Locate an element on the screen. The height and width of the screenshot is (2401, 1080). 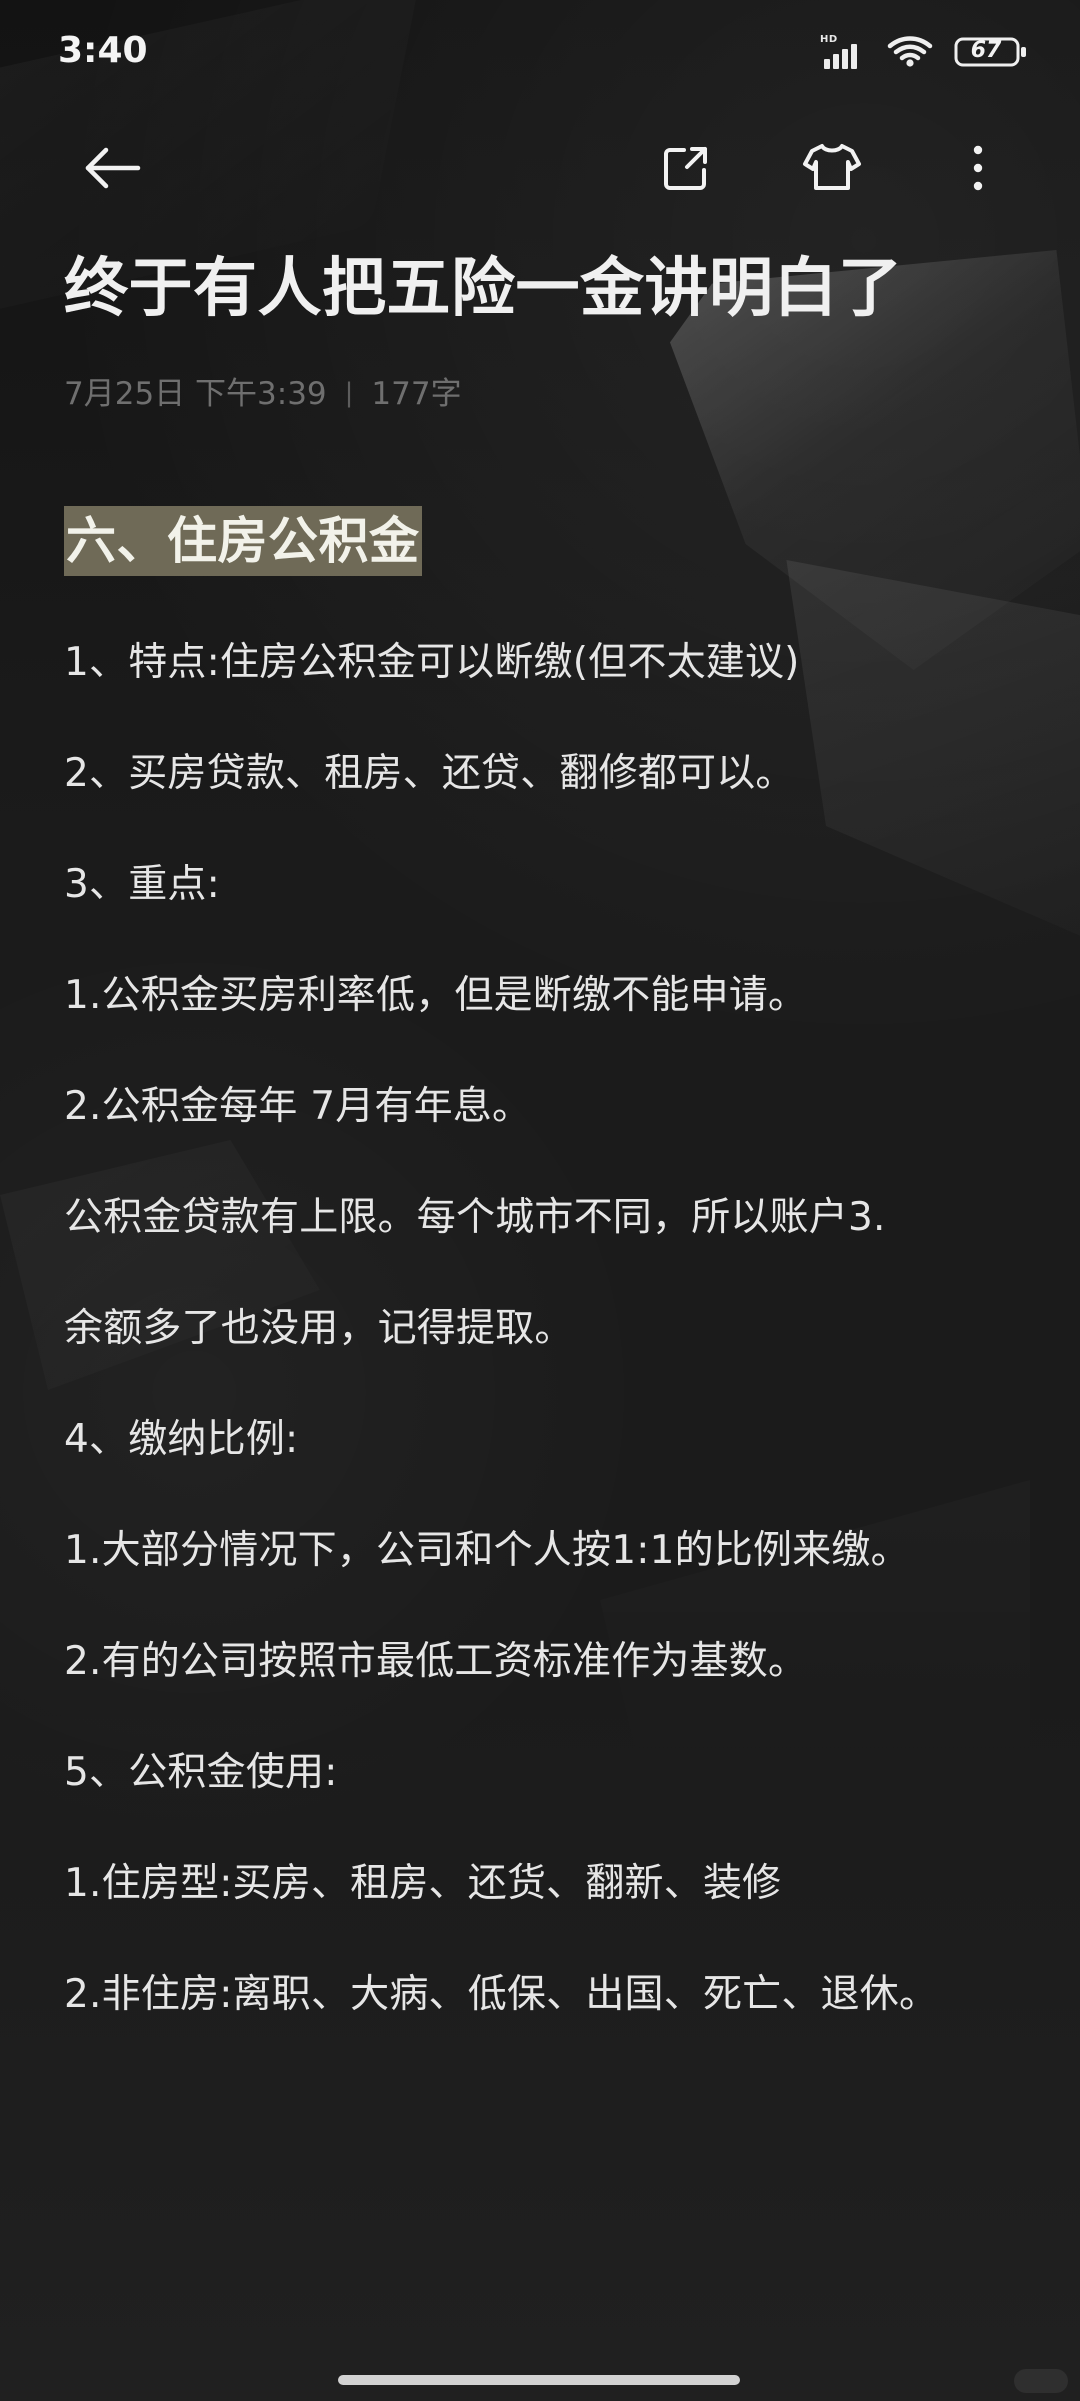
note-line: 2.非住房:离职、大病、低保、出国、死亡、退休。 is located at coordinates (501, 1994).